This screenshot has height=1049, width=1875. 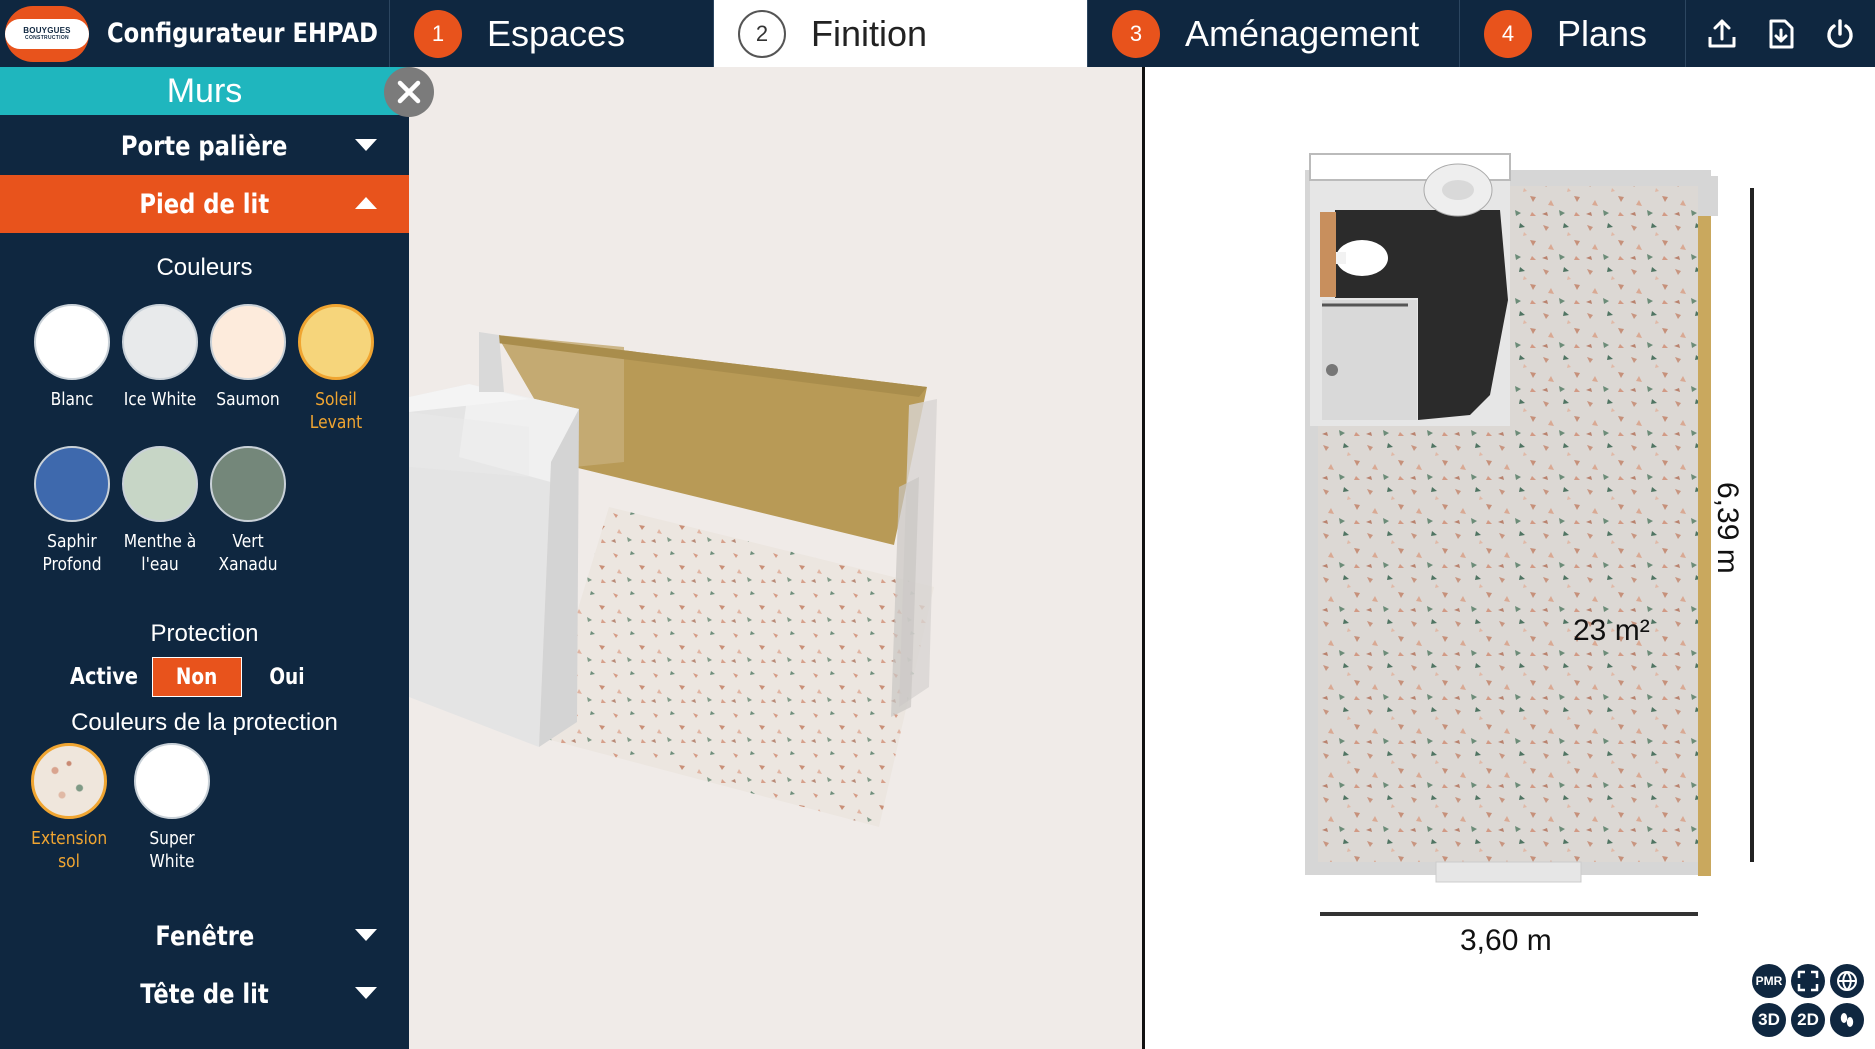 I want to click on close-icon, so click(x=409, y=92).